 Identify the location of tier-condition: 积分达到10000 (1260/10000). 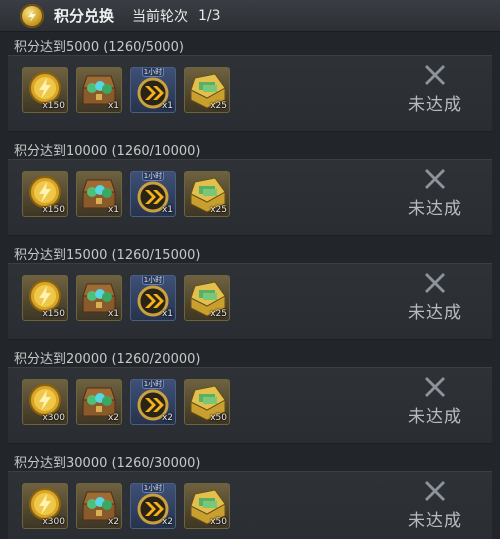
(107, 151).